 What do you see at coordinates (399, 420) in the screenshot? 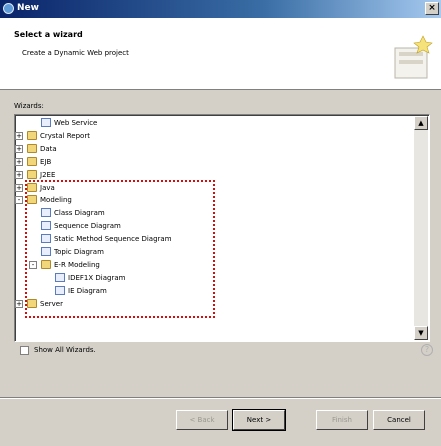
I see `cancel-button: Cancel` at bounding box center [399, 420].